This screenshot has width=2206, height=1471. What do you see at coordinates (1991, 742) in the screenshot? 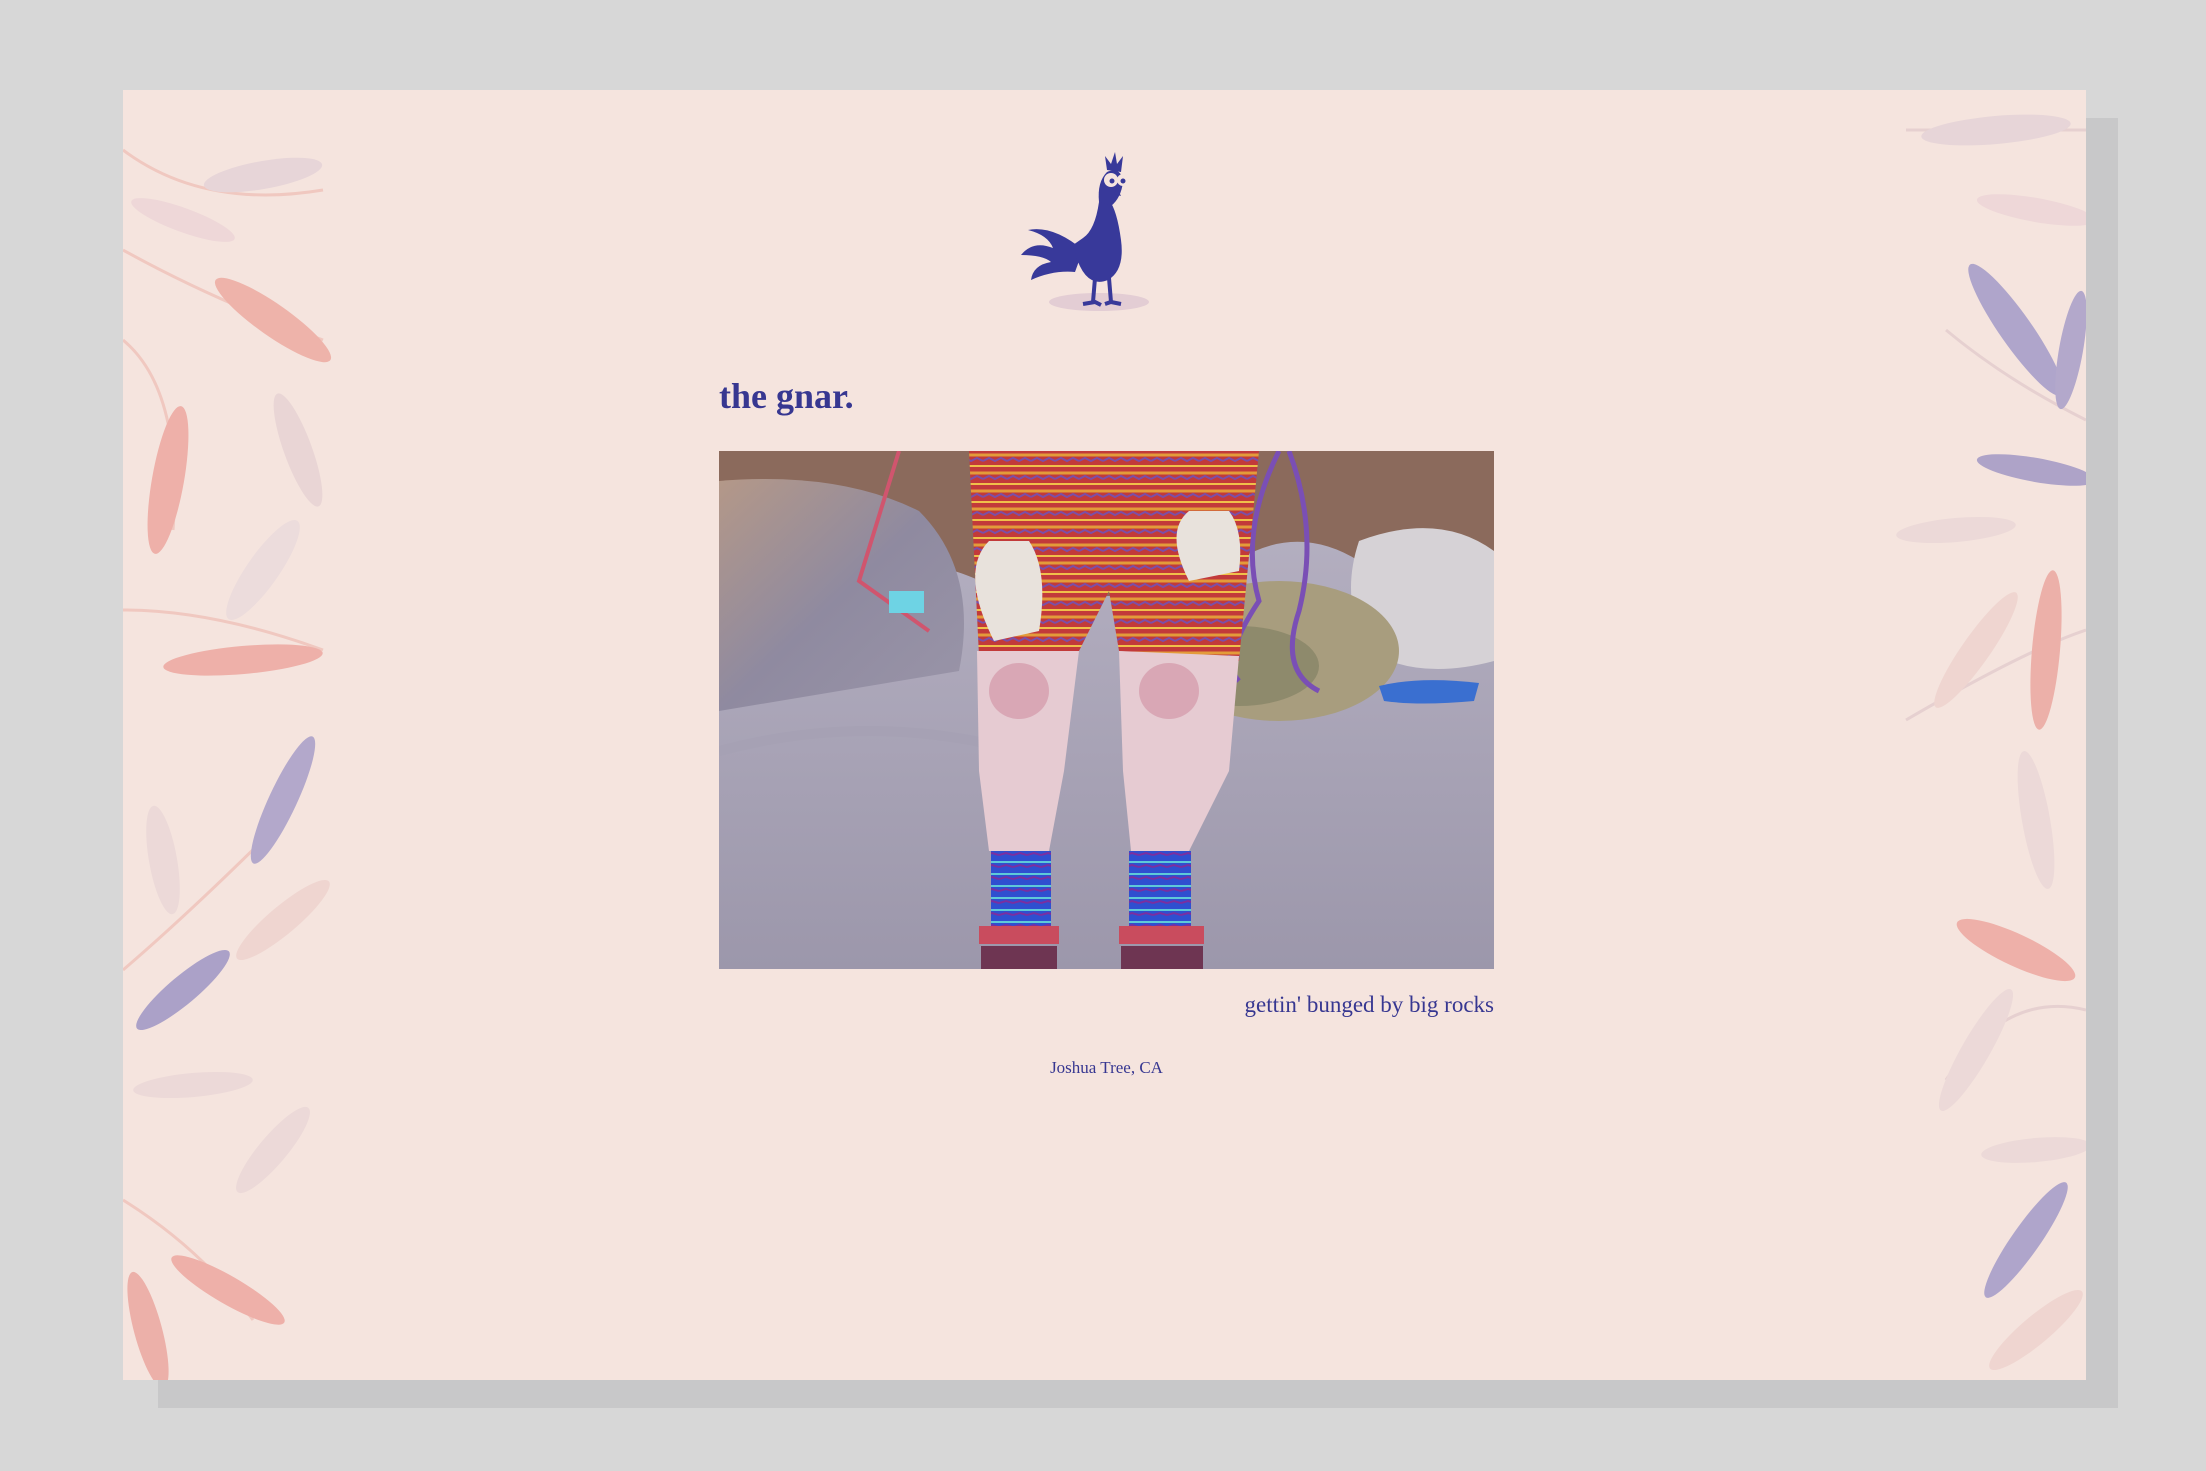
I see `right-leaf-decoration` at bounding box center [1991, 742].